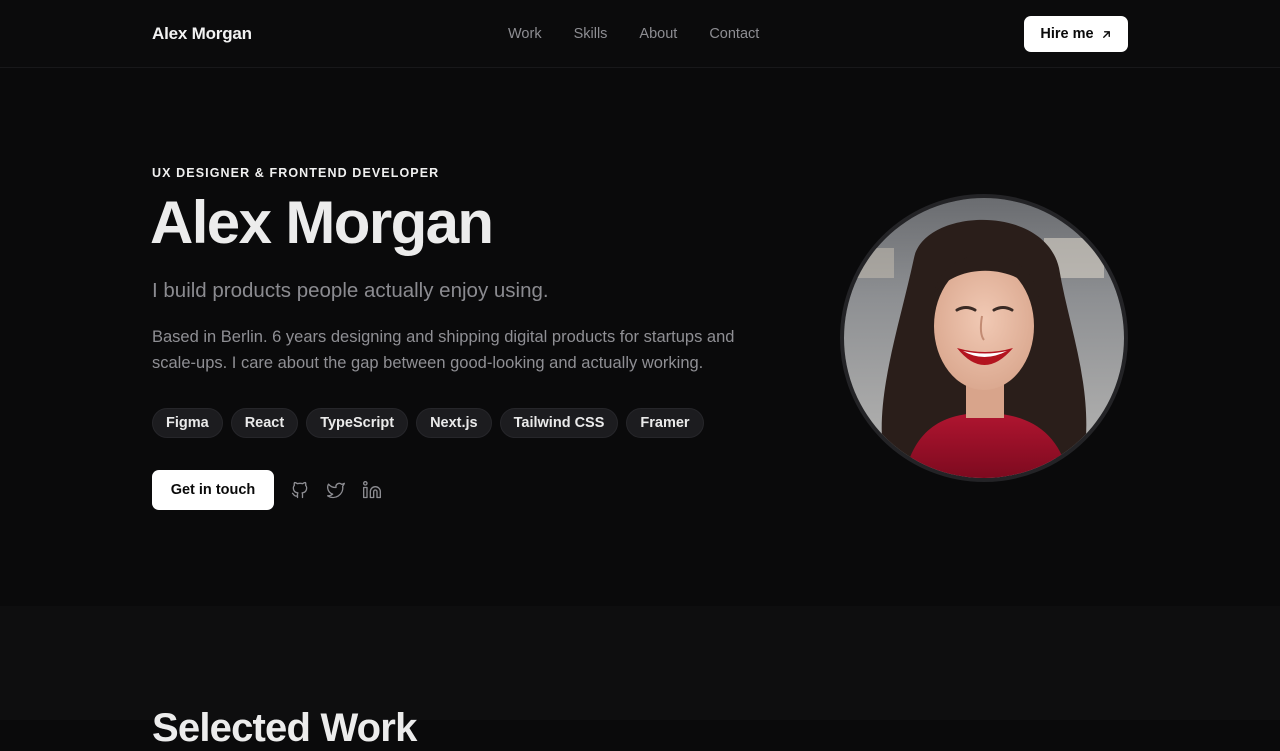 Image resolution: width=1280 pixels, height=751 pixels. Describe the element at coordinates (202, 34) in the screenshot. I see `brand-logo: Alex Morgan` at that location.